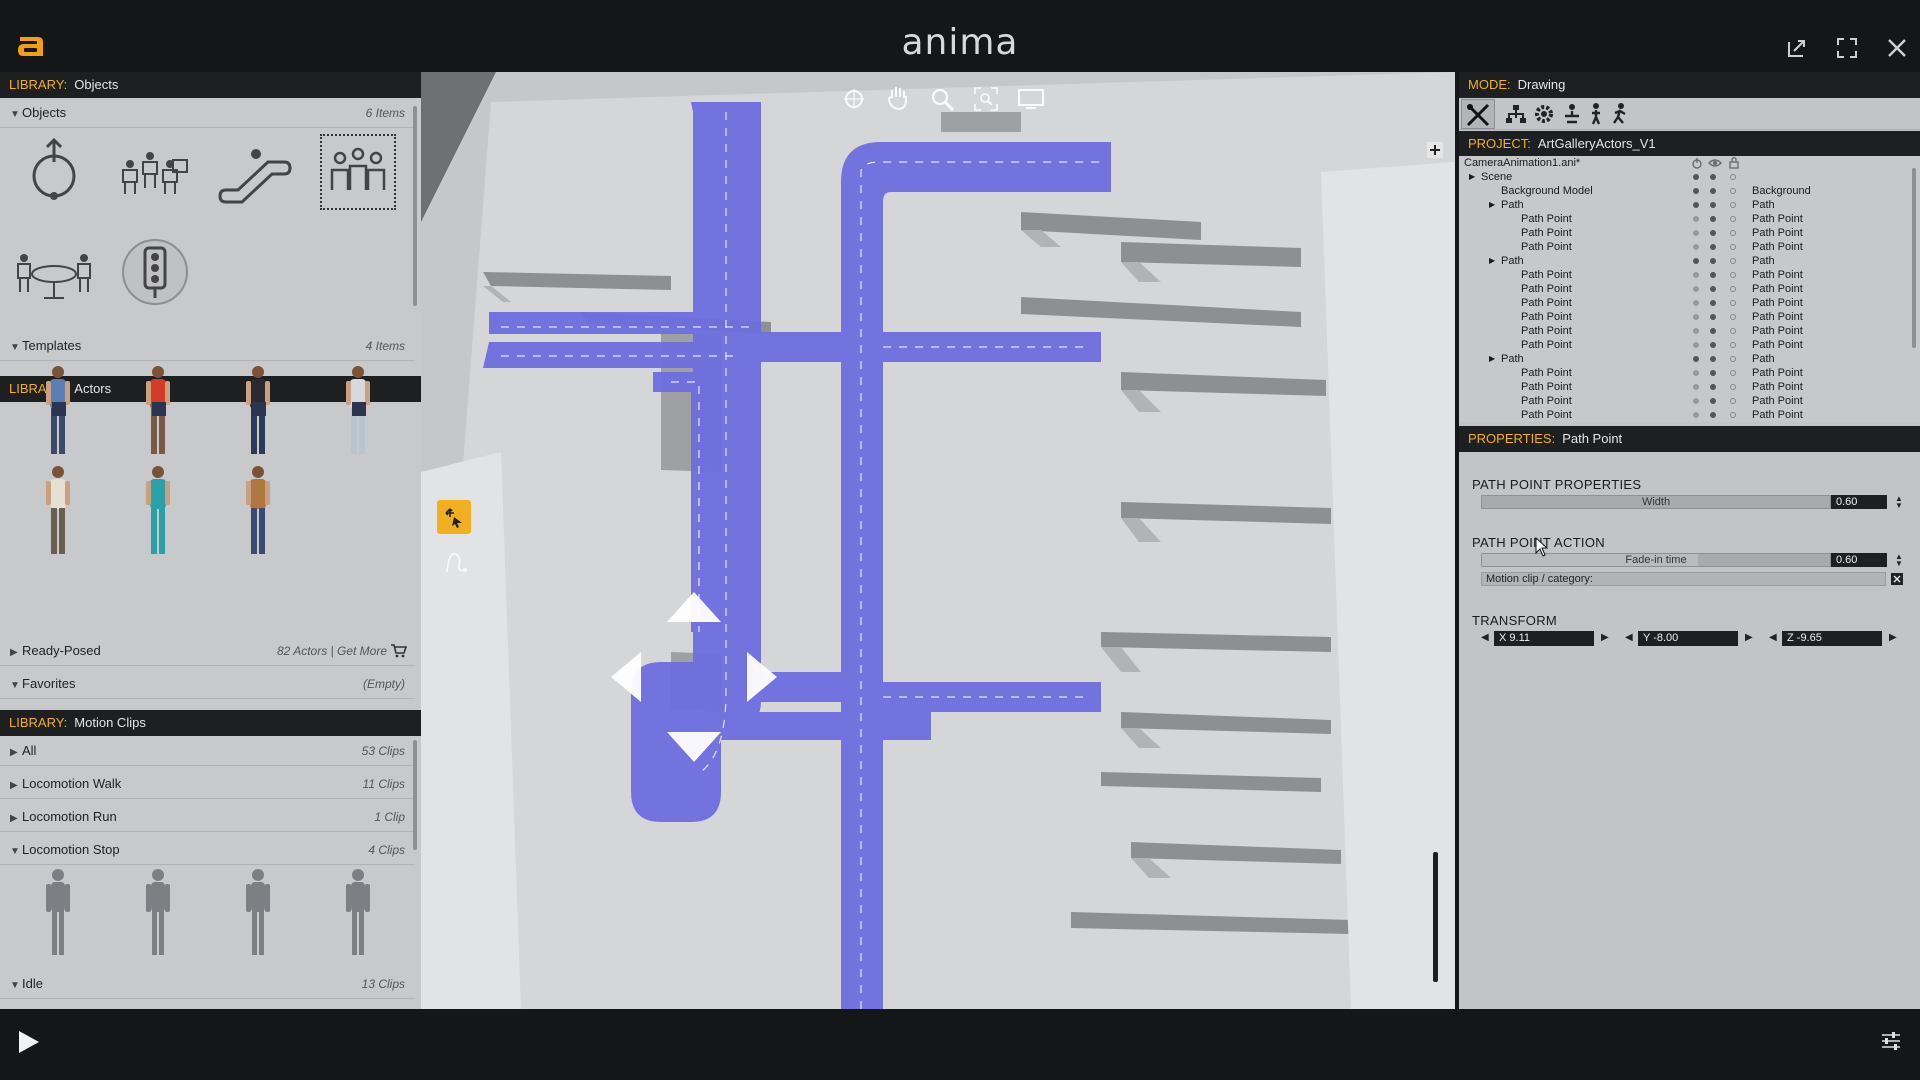 The image size is (1920, 1080). Describe the element at coordinates (207, 113) in the screenshot. I see `objects-section: ▼ Objects 6 Items` at that location.